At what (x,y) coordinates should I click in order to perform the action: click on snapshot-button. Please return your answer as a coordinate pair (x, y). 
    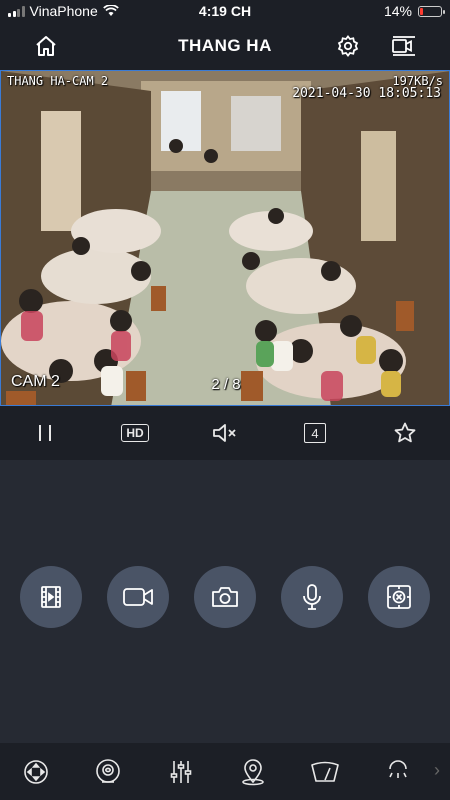
    Looking at the image, I should click on (224, 597).